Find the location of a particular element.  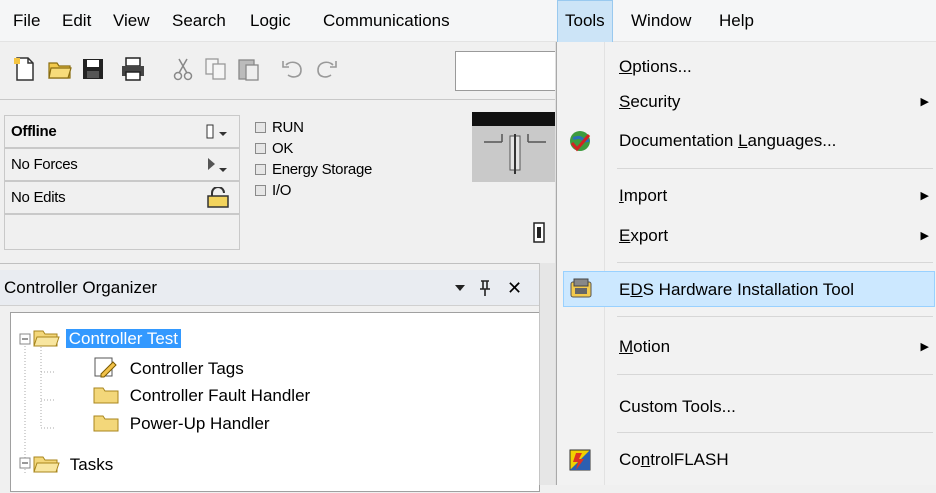

close-icon: ✕ is located at coordinates (514, 288).